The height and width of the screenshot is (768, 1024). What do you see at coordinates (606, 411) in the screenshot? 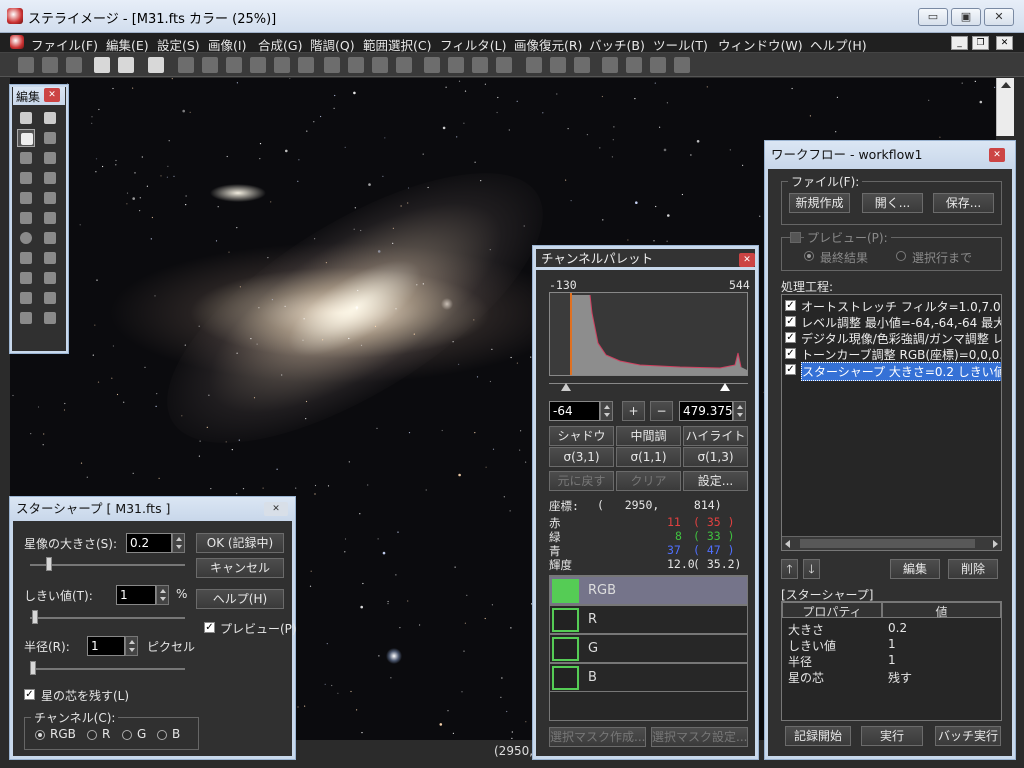
I see `low-value-spinner` at bounding box center [606, 411].